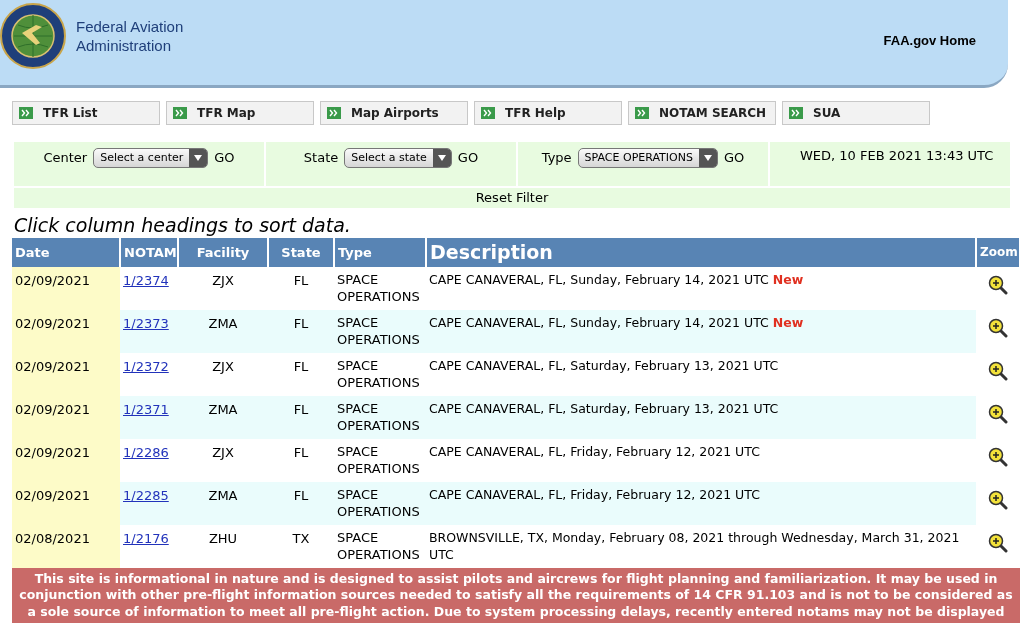 The image size is (1024, 636). Describe the element at coordinates (130, 26) in the screenshot. I see `agency-name: Federal Aviation` at that location.